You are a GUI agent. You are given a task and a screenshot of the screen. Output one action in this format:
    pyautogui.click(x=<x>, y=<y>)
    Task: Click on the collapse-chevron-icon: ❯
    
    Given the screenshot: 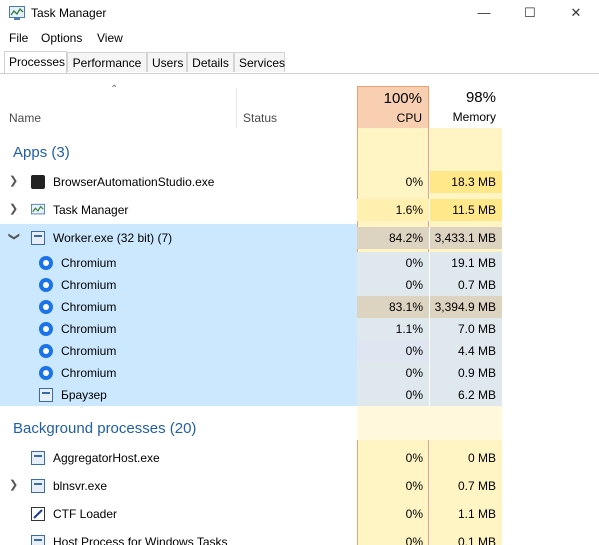 What is the action you would take?
    pyautogui.click(x=14, y=236)
    